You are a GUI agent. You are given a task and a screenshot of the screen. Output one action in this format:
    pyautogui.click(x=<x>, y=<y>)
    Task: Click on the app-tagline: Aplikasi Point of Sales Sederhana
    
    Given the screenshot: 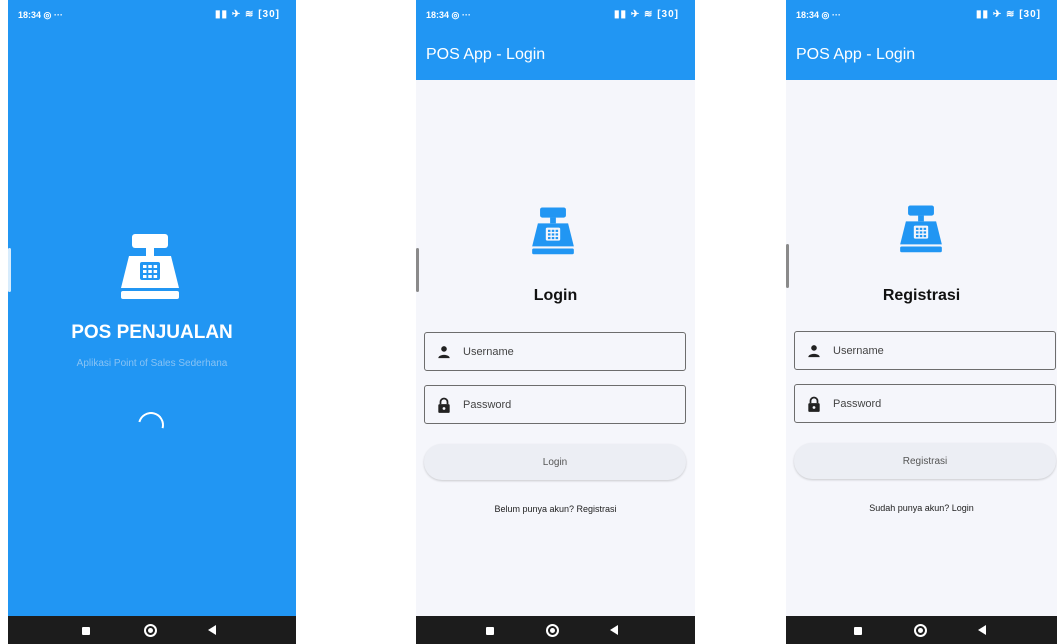 What is the action you would take?
    pyautogui.click(x=152, y=363)
    